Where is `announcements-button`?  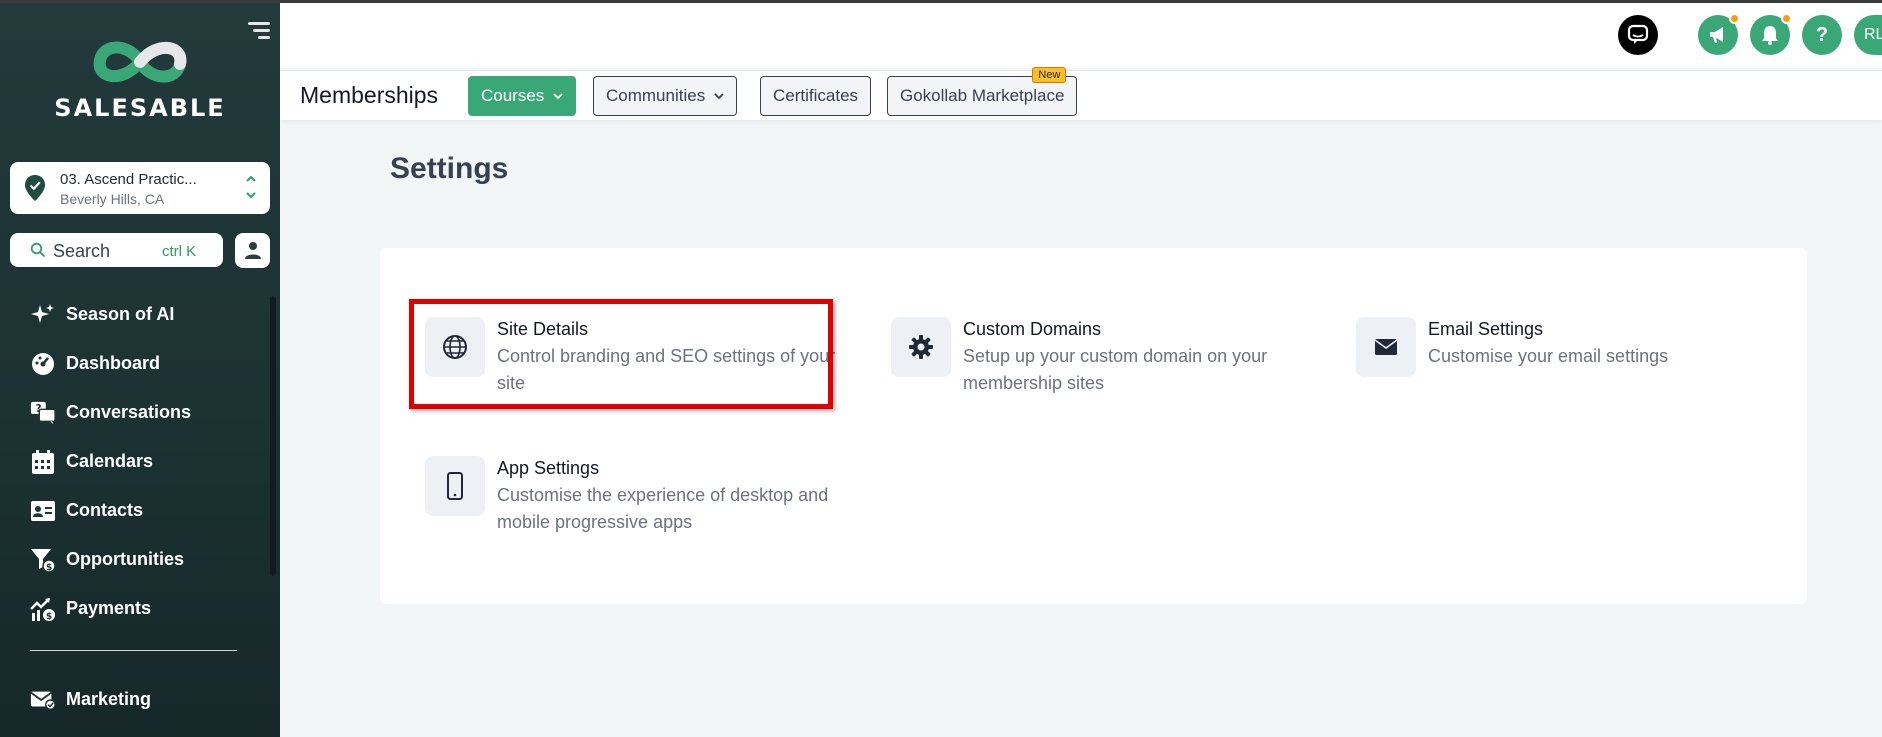 announcements-button is located at coordinates (1719, 34).